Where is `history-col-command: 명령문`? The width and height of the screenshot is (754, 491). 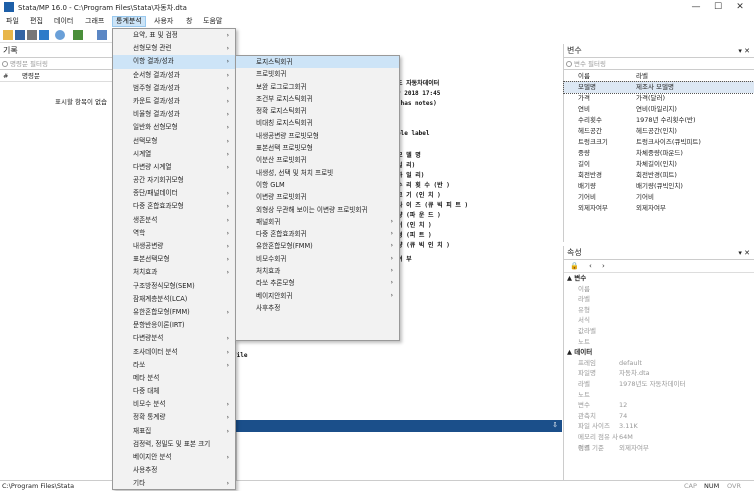
history-col-command: 명령문 is located at coordinates (31, 76).